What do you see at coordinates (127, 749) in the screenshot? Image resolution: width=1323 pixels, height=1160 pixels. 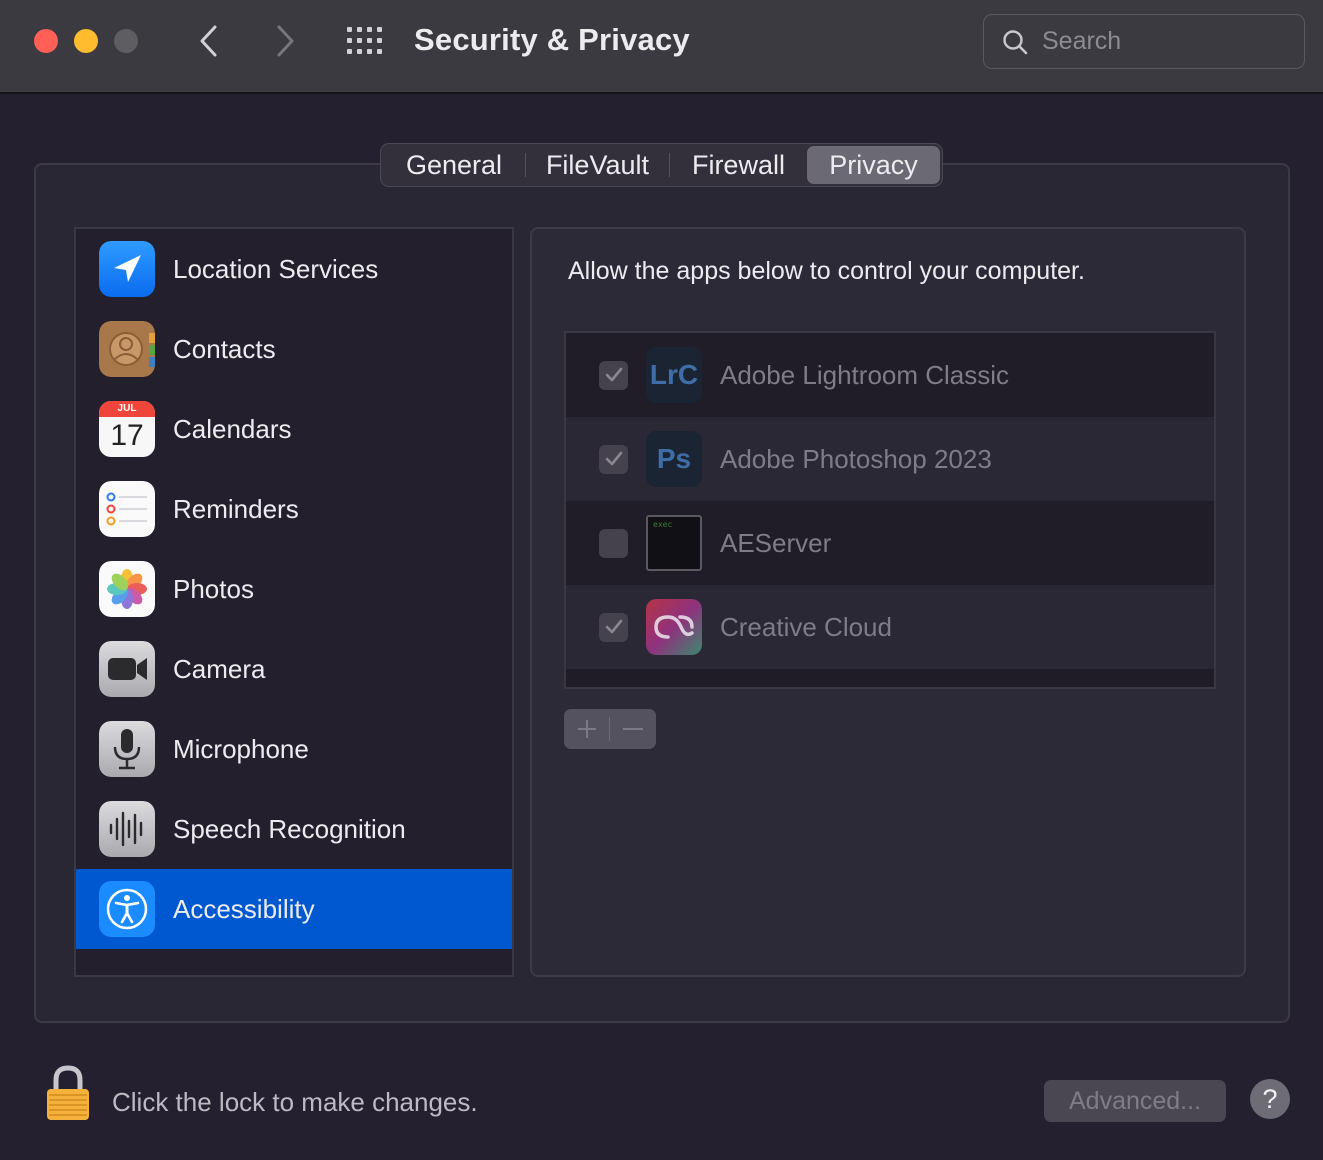 I see `microphone-icon` at bounding box center [127, 749].